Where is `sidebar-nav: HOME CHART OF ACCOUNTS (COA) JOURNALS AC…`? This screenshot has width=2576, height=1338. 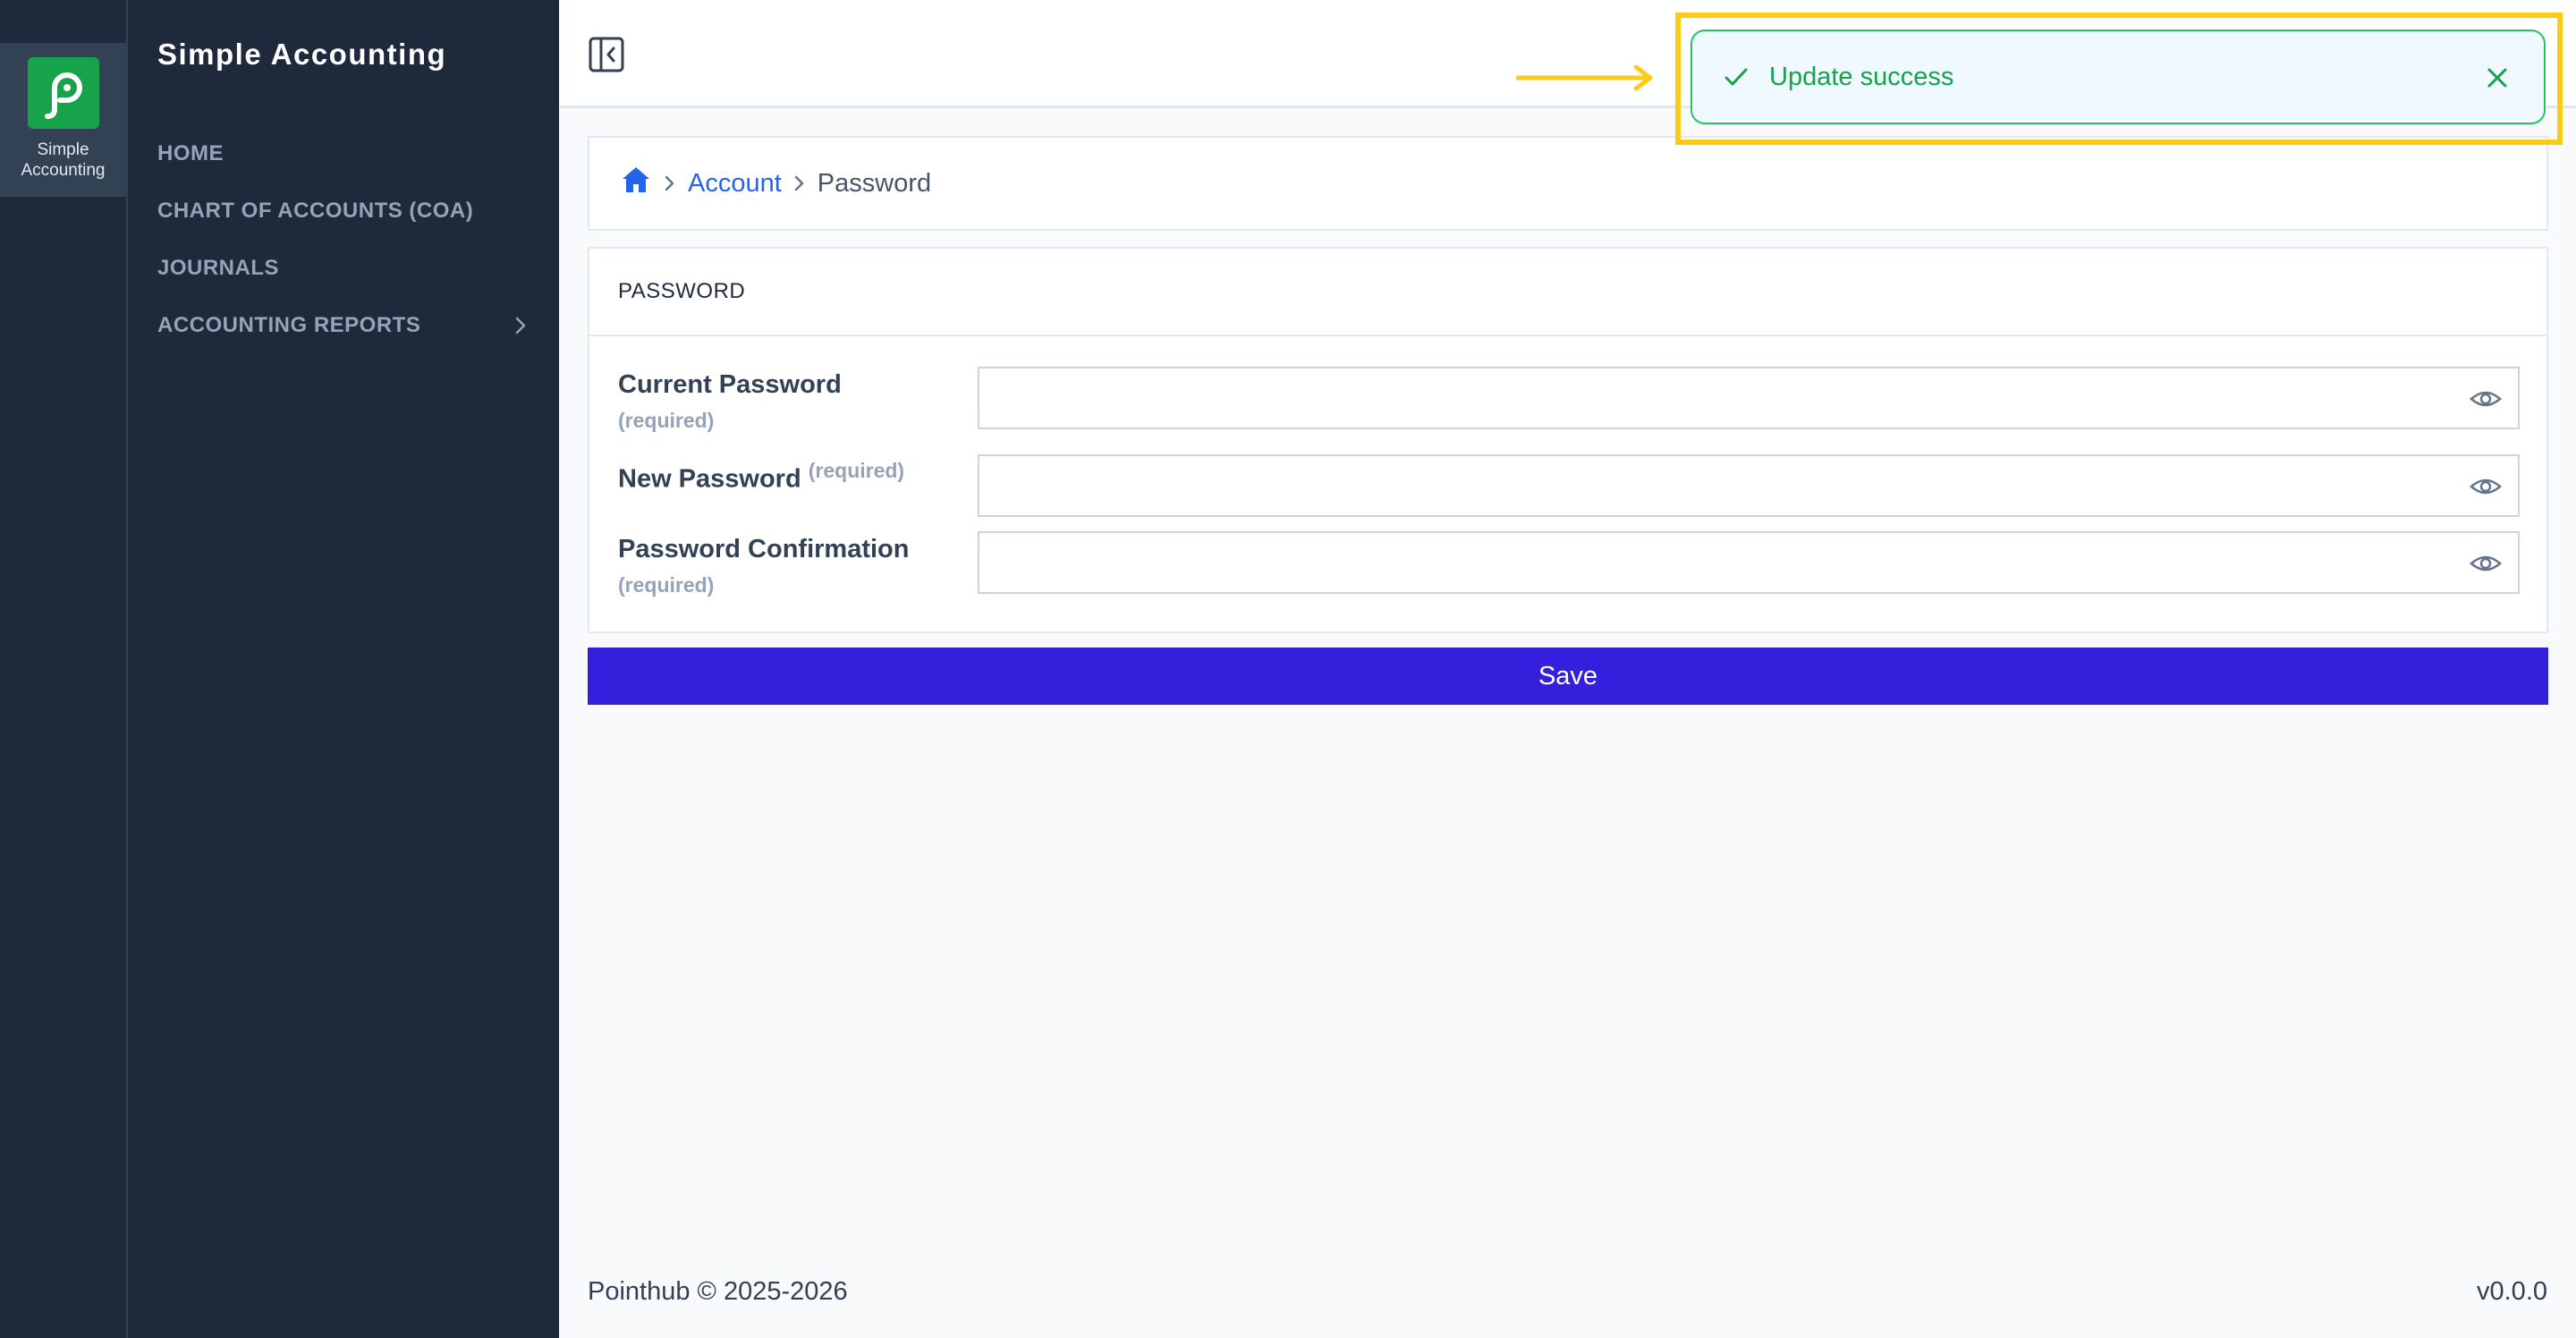
sidebar-nav: HOME CHART OF ACCOUNTS (COA) JOURNALS AC… is located at coordinates (345, 240).